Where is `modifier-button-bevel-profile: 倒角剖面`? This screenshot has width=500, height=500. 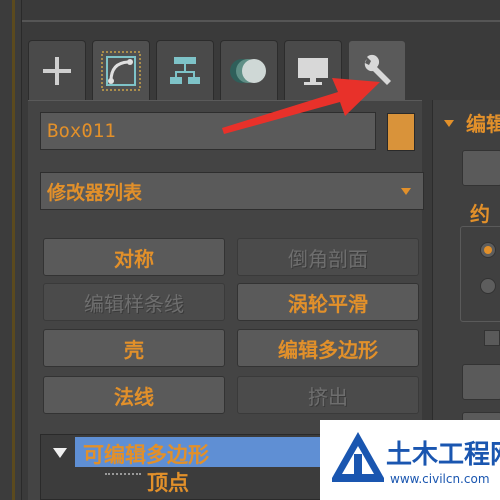
modifier-button-bevel-profile: 倒角剖面 is located at coordinates (328, 257).